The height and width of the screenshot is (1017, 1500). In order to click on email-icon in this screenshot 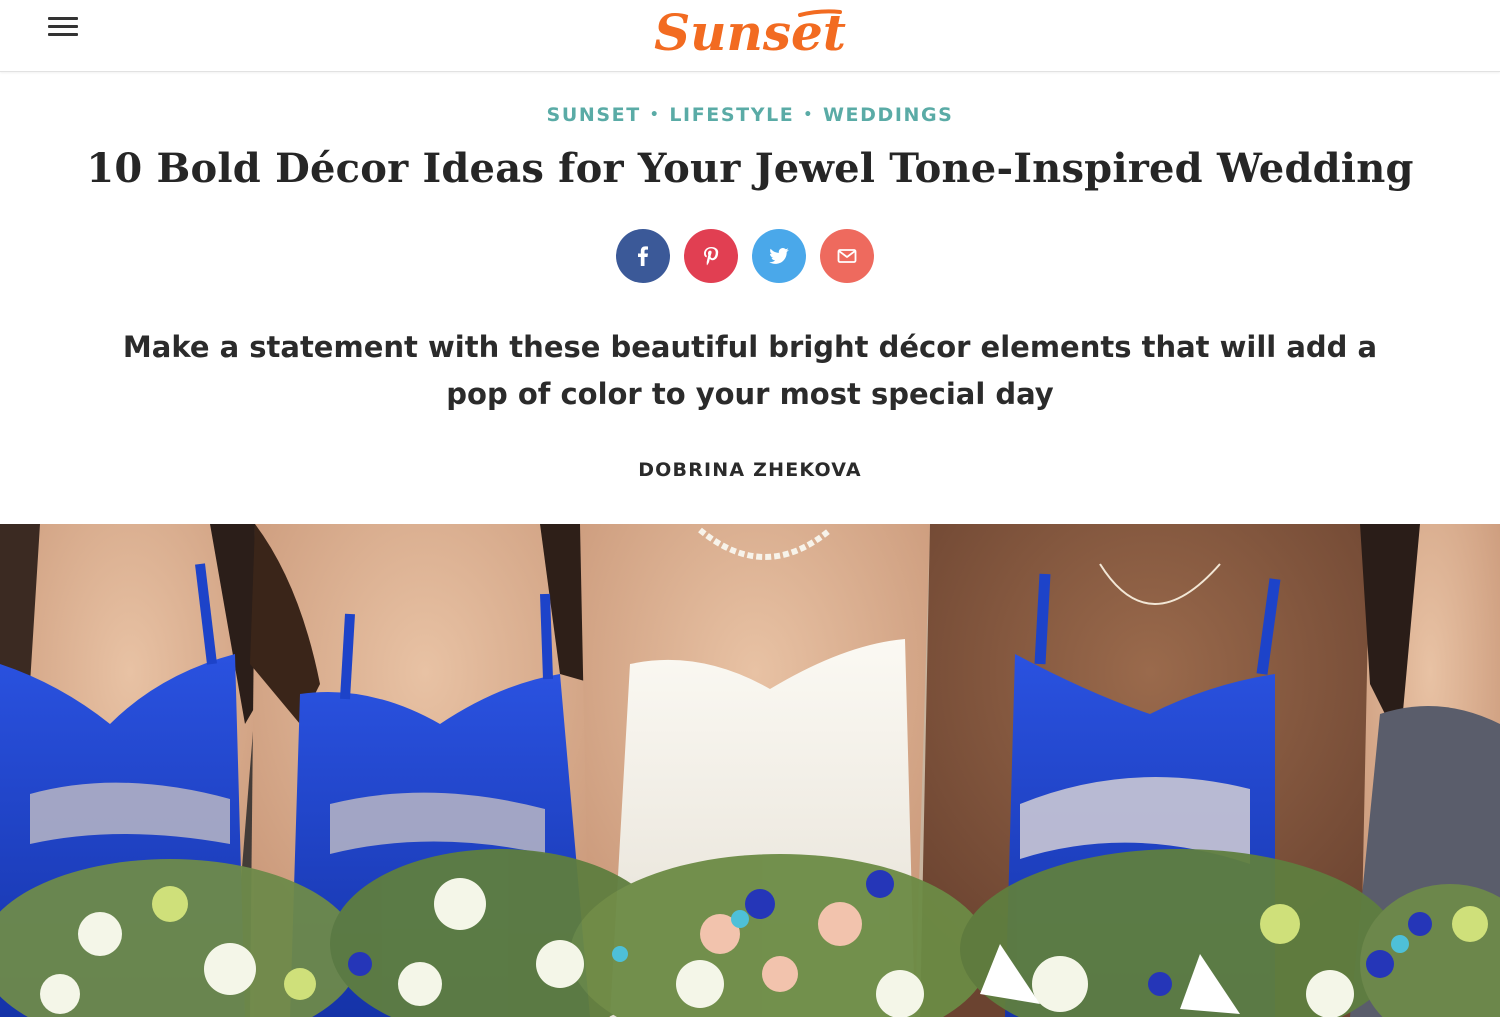, I will do `click(847, 256)`.